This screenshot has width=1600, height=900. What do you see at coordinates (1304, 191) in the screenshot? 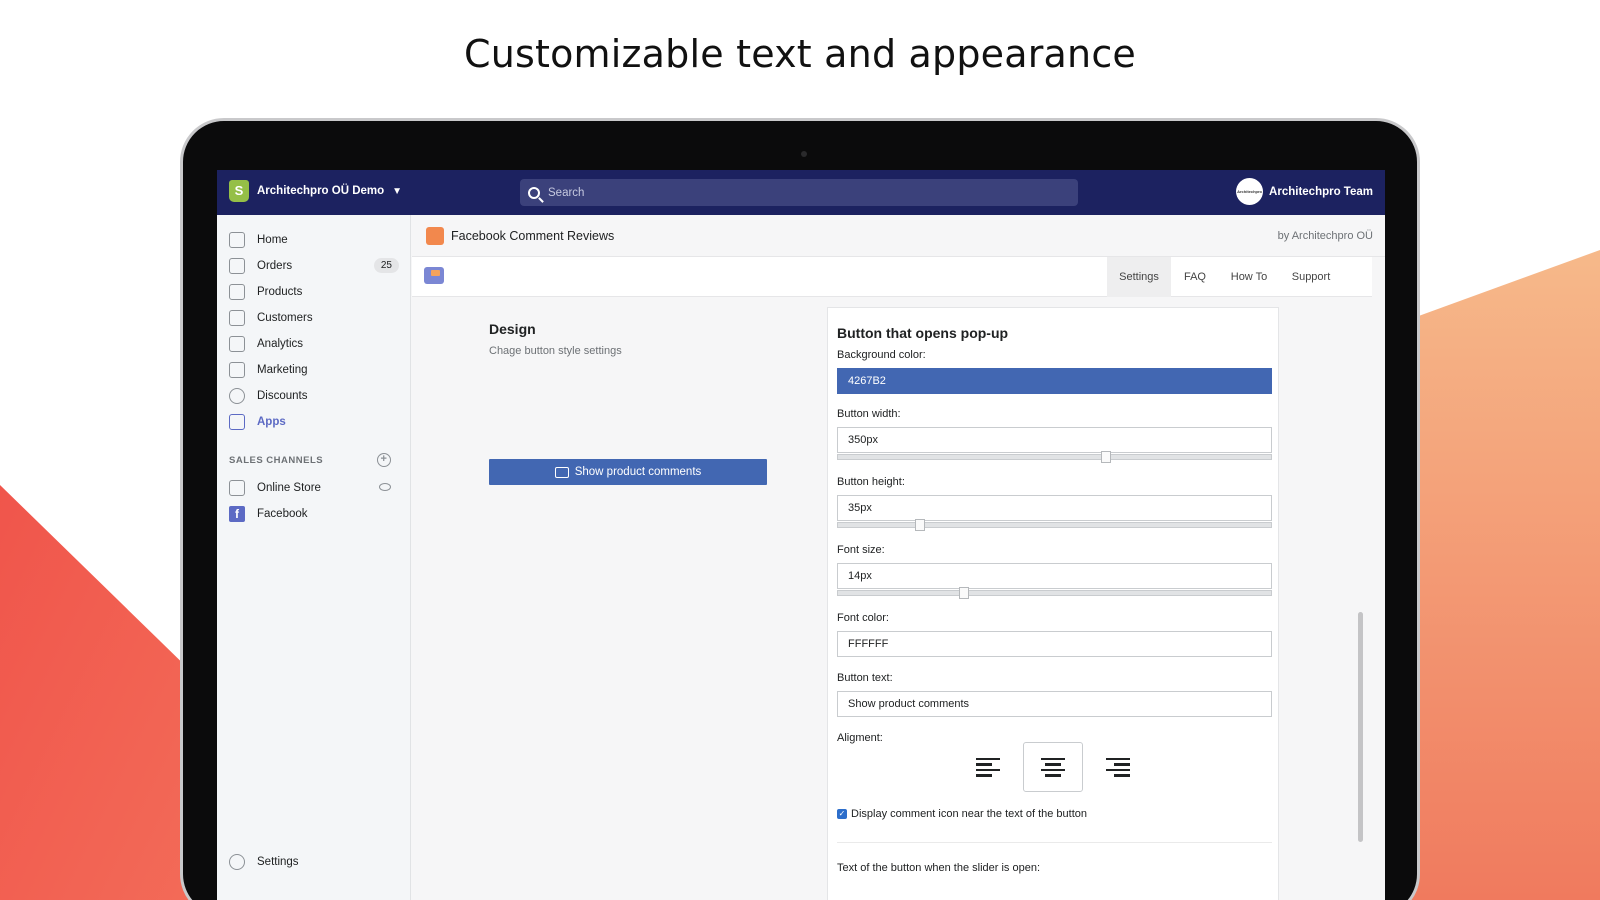
I see `account-menu: Architechpro Architechpro Team` at bounding box center [1304, 191].